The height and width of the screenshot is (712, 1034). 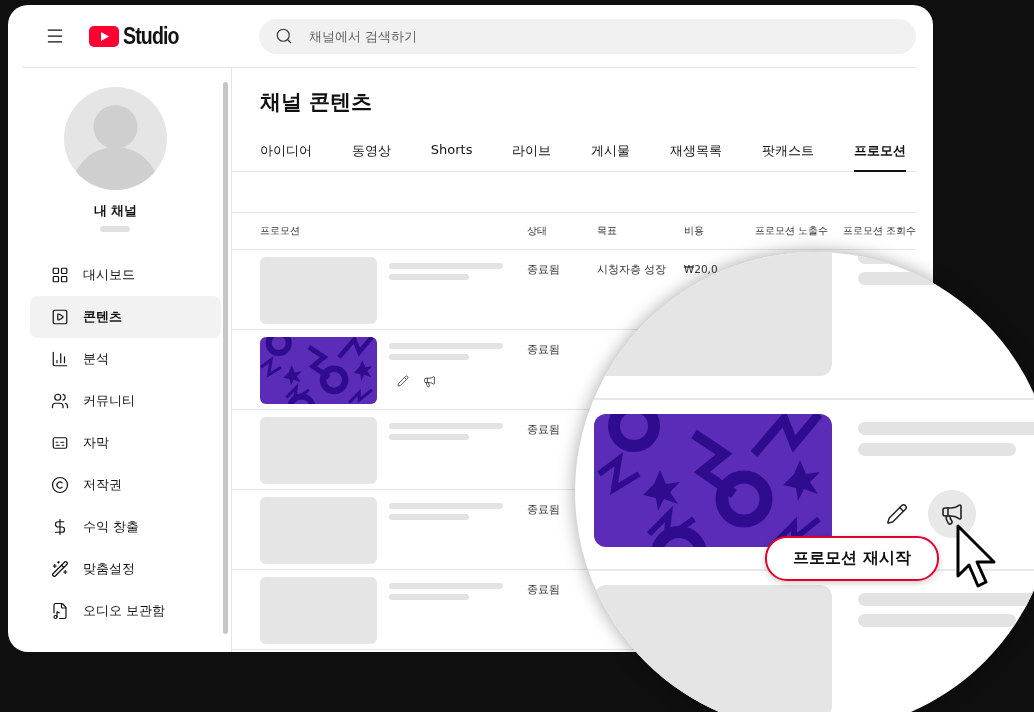 I want to click on nav-label: 맞춤설정, so click(x=109, y=569).